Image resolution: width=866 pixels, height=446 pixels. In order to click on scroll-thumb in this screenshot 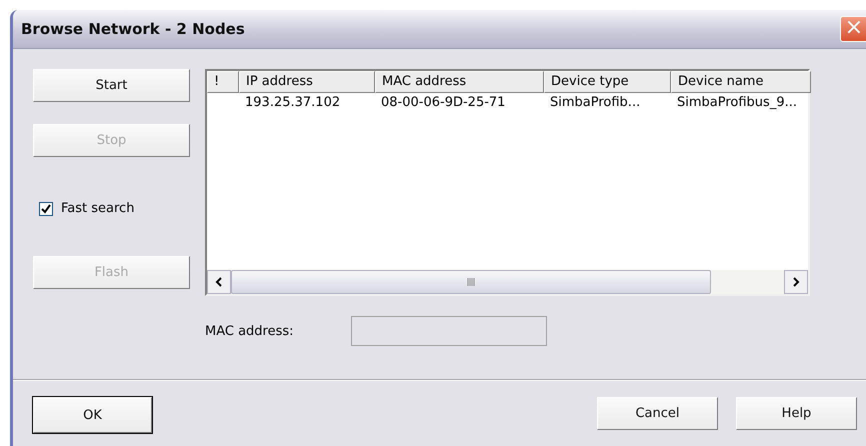, I will do `click(471, 282)`.